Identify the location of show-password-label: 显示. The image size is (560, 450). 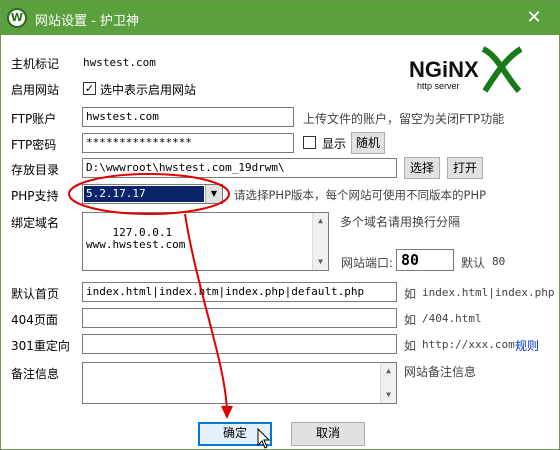
(334, 143).